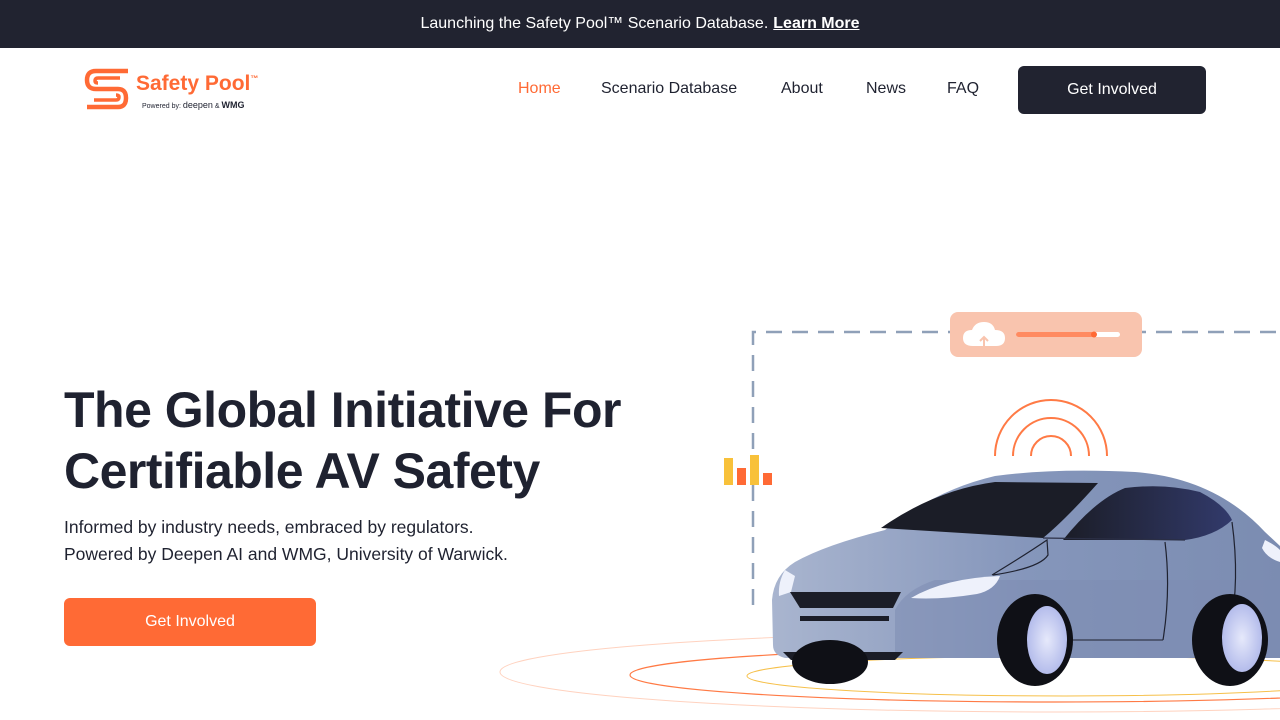 This screenshot has height=720, width=1280. Describe the element at coordinates (217, 106) in the screenshot. I see `partner-ampersand: &` at that location.